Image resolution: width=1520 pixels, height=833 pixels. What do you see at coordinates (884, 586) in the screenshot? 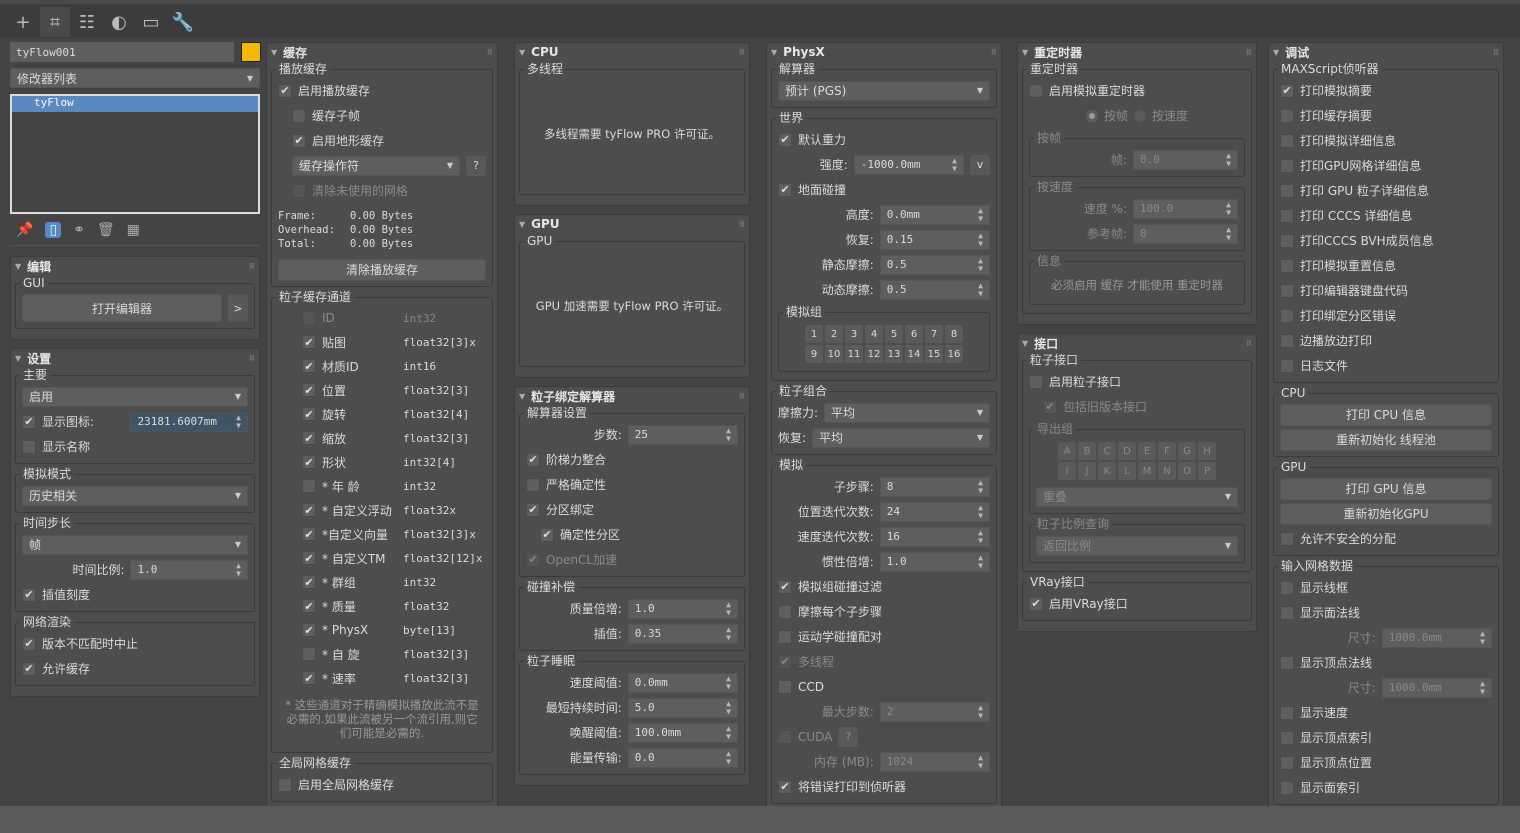
I see `checkbox-row: ✔ 模拟组碰撞过滤` at bounding box center [884, 586].